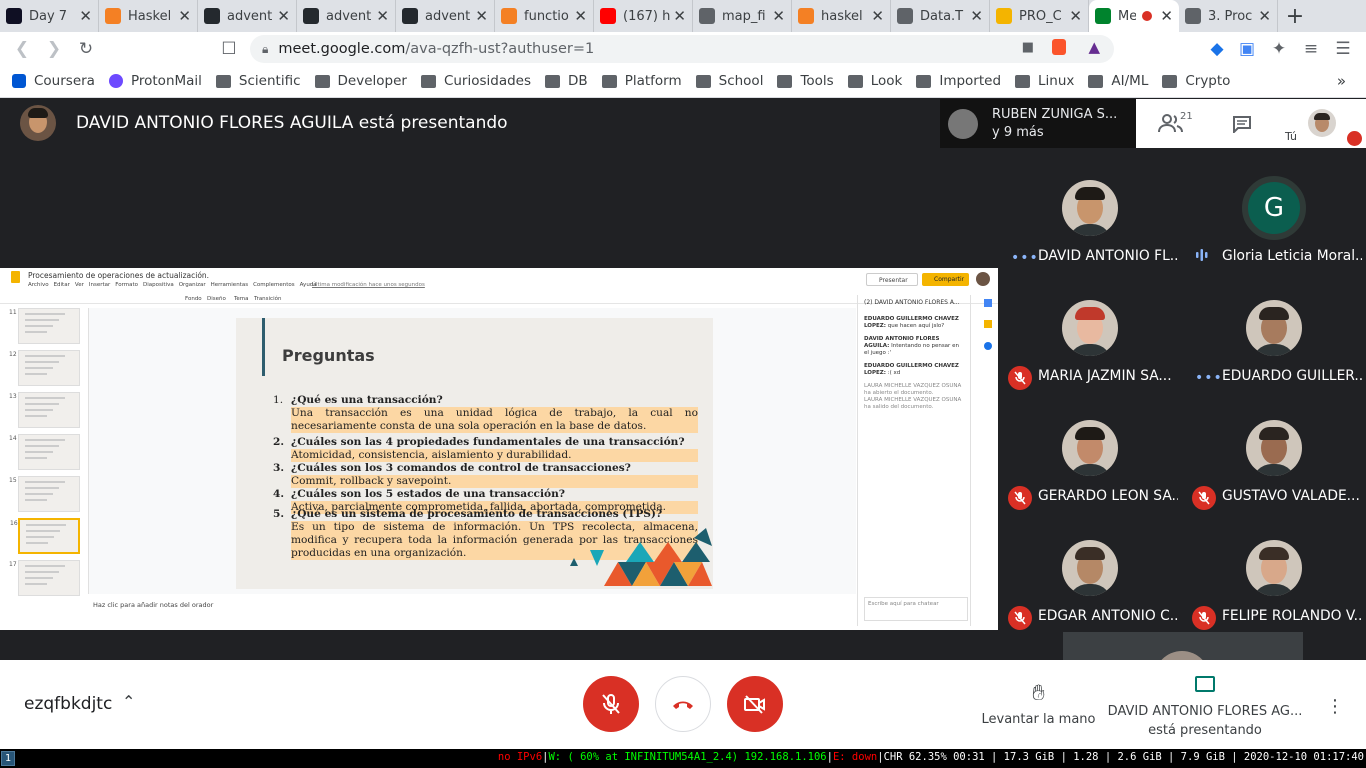 The image size is (1366, 768). What do you see at coordinates (643, 16) in the screenshot?
I see `browser-tab: (167) h ✕` at bounding box center [643, 16].